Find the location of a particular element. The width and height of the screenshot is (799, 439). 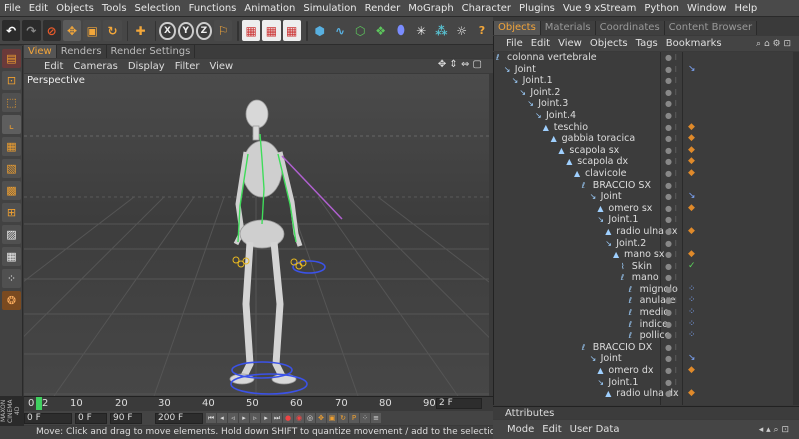

render-view-icon: ▦ is located at coordinates (251, 30).